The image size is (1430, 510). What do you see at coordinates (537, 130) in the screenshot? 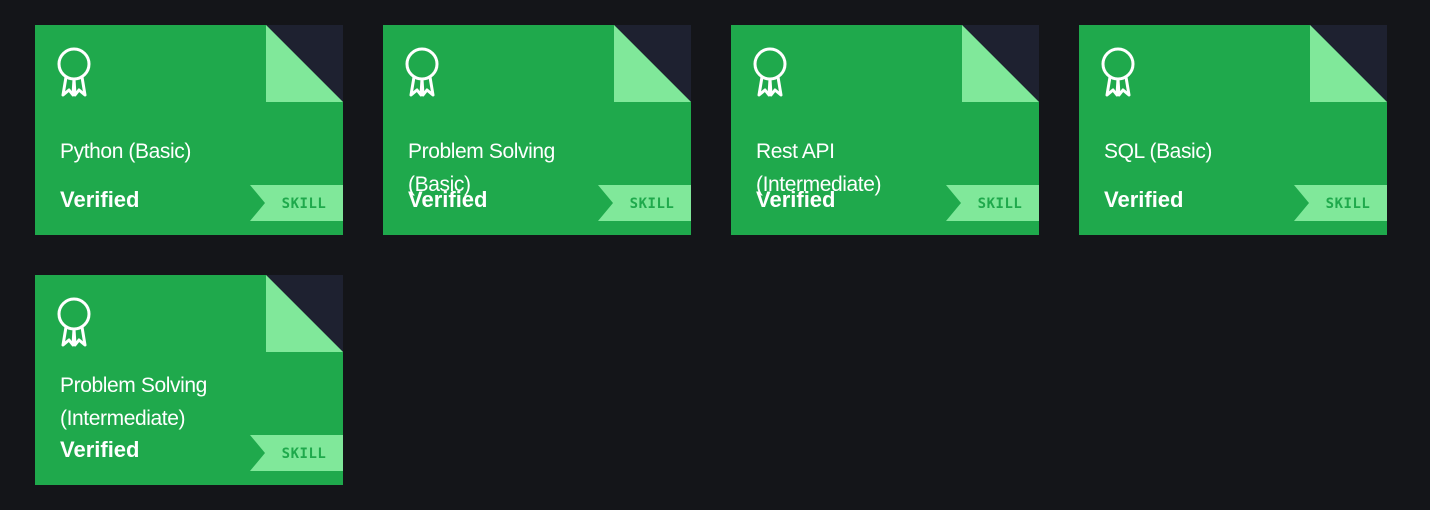
I see `badge-card-problem-solving-basic: Problem Solving (Basic) Verified SKILL` at bounding box center [537, 130].